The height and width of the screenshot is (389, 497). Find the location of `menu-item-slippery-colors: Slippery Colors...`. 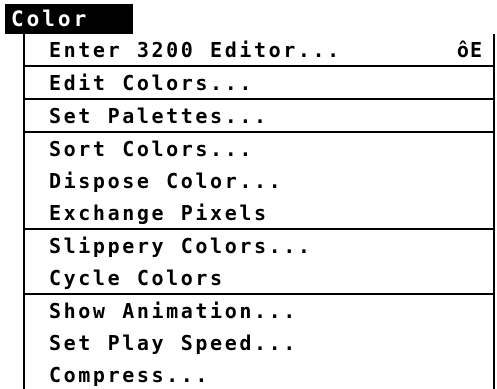

menu-item-slippery-colors: Slippery Colors... is located at coordinates (259, 245).